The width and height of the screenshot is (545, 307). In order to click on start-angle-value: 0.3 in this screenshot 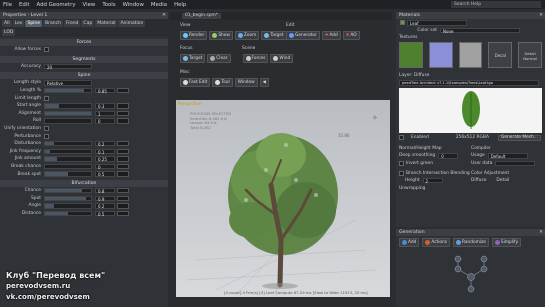, I will do `click(105, 106)`.